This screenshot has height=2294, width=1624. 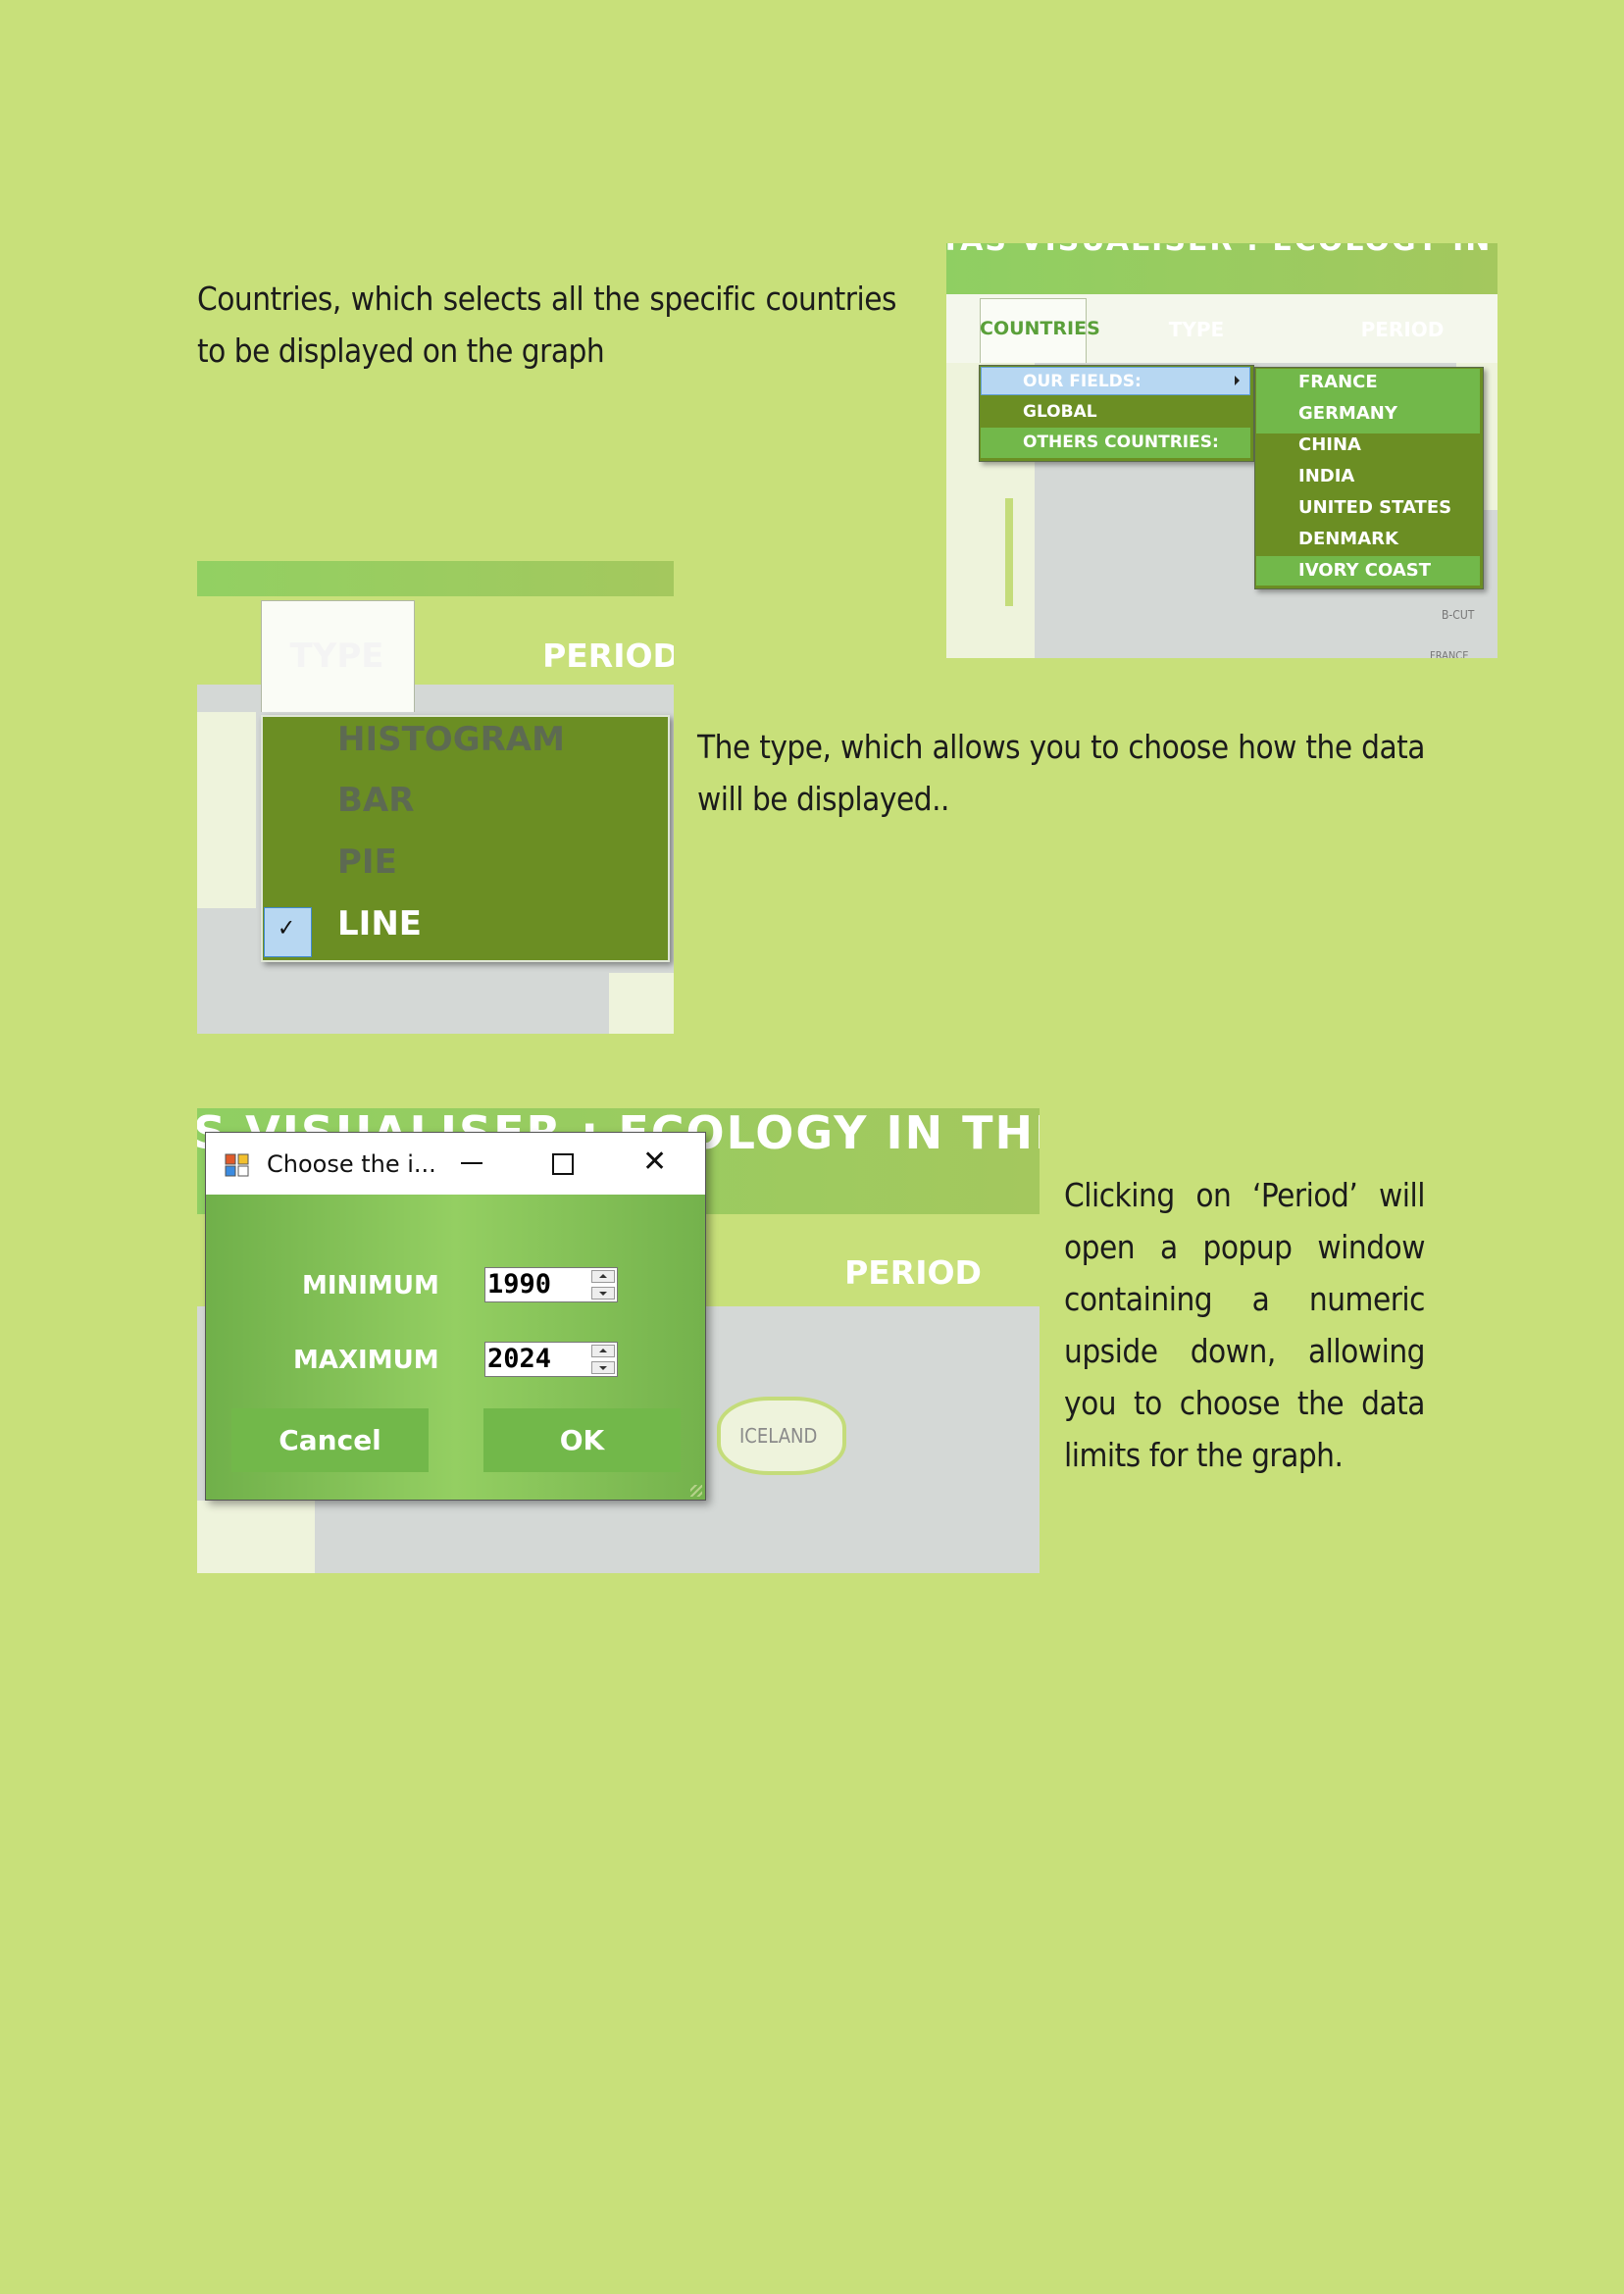 I want to click on maximize-icon, so click(x=563, y=1164).